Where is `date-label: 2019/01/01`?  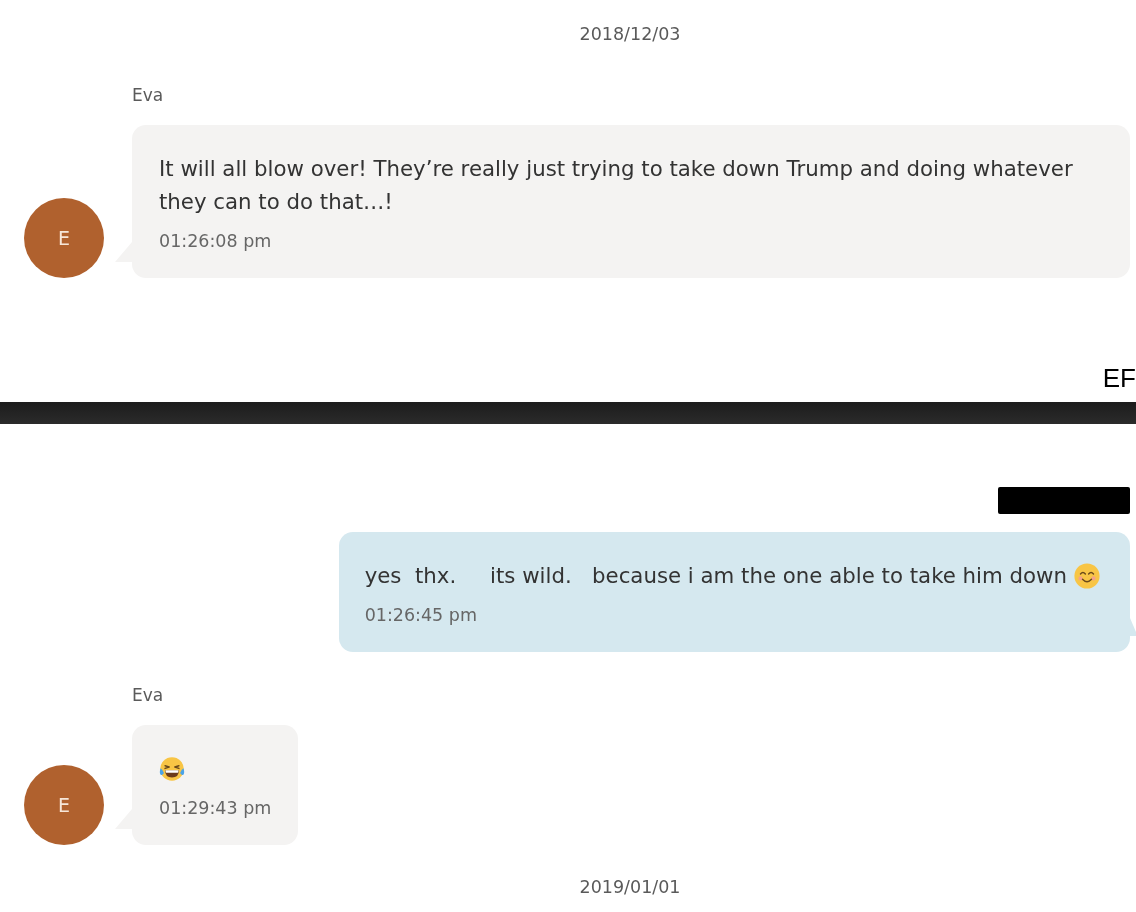 date-label: 2019/01/01 is located at coordinates (630, 887).